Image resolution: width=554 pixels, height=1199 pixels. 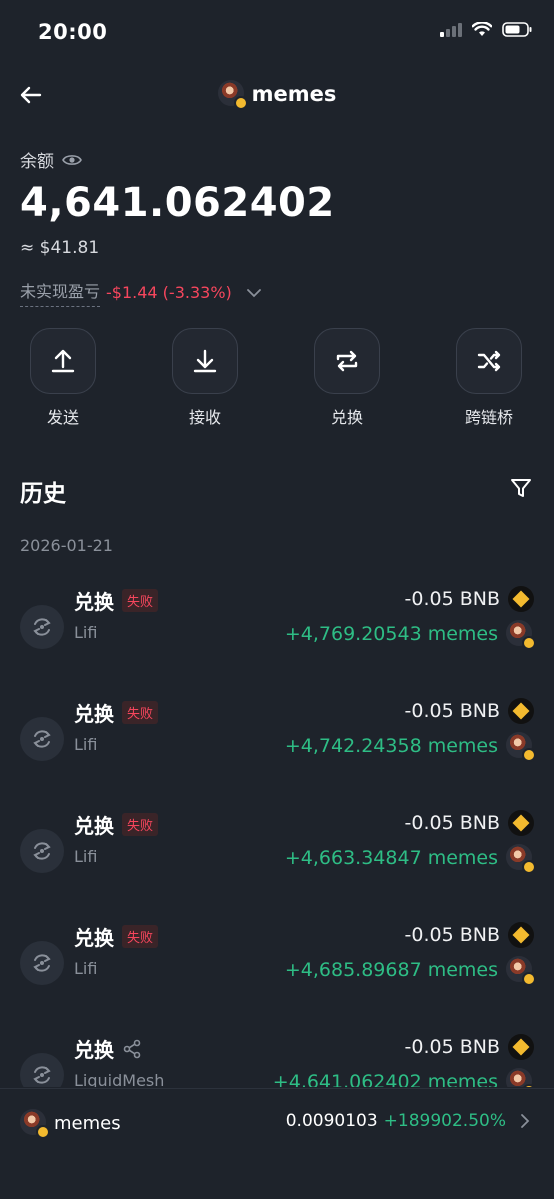 What do you see at coordinates (517, 29) in the screenshot?
I see `battery-icon` at bounding box center [517, 29].